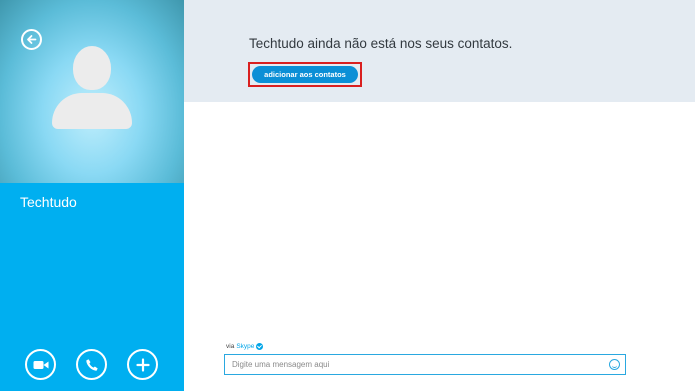  I want to click on emoticon-icon, so click(614, 364).